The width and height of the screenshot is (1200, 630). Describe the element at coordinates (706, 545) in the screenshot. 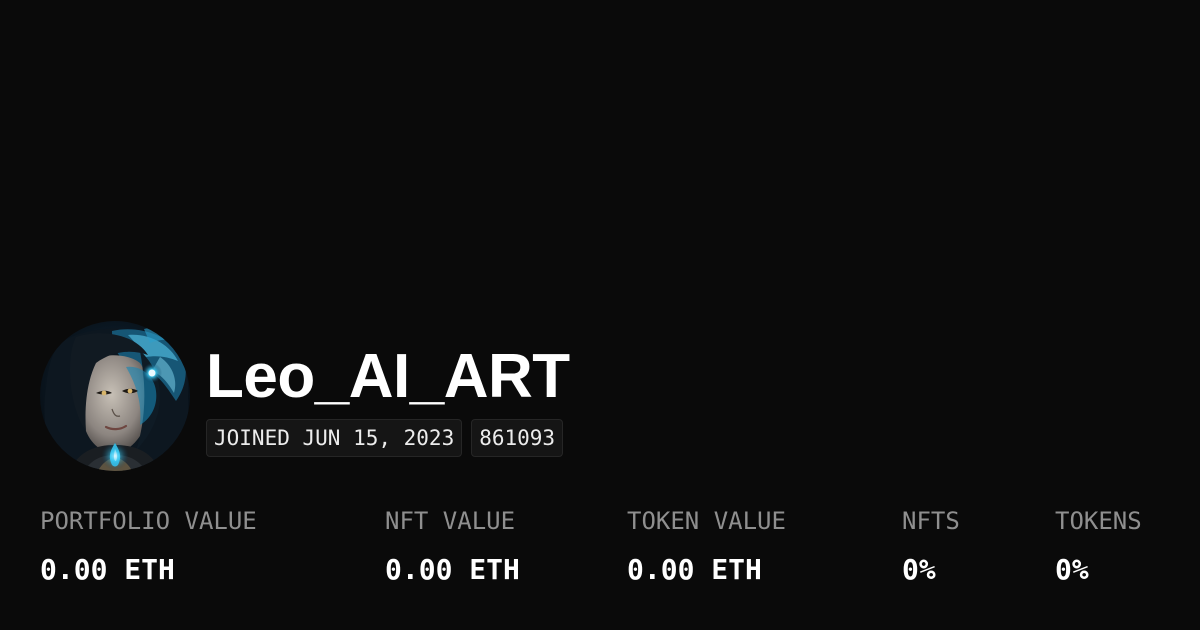

I see `stat-token-value: TOKEN VALUE 0.00 ETH` at that location.